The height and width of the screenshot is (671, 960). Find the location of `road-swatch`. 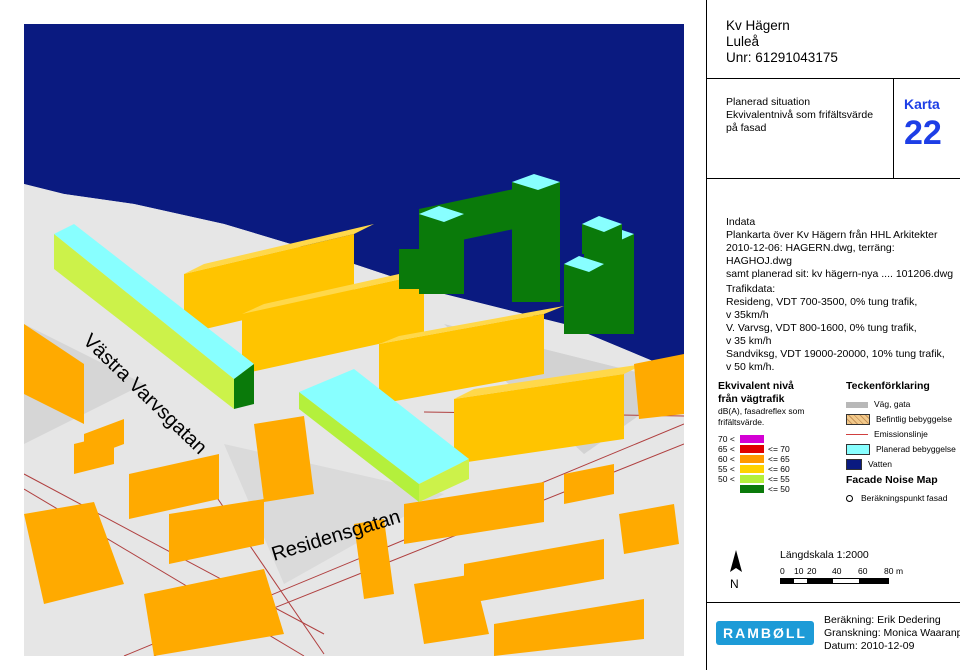

road-swatch is located at coordinates (857, 404).